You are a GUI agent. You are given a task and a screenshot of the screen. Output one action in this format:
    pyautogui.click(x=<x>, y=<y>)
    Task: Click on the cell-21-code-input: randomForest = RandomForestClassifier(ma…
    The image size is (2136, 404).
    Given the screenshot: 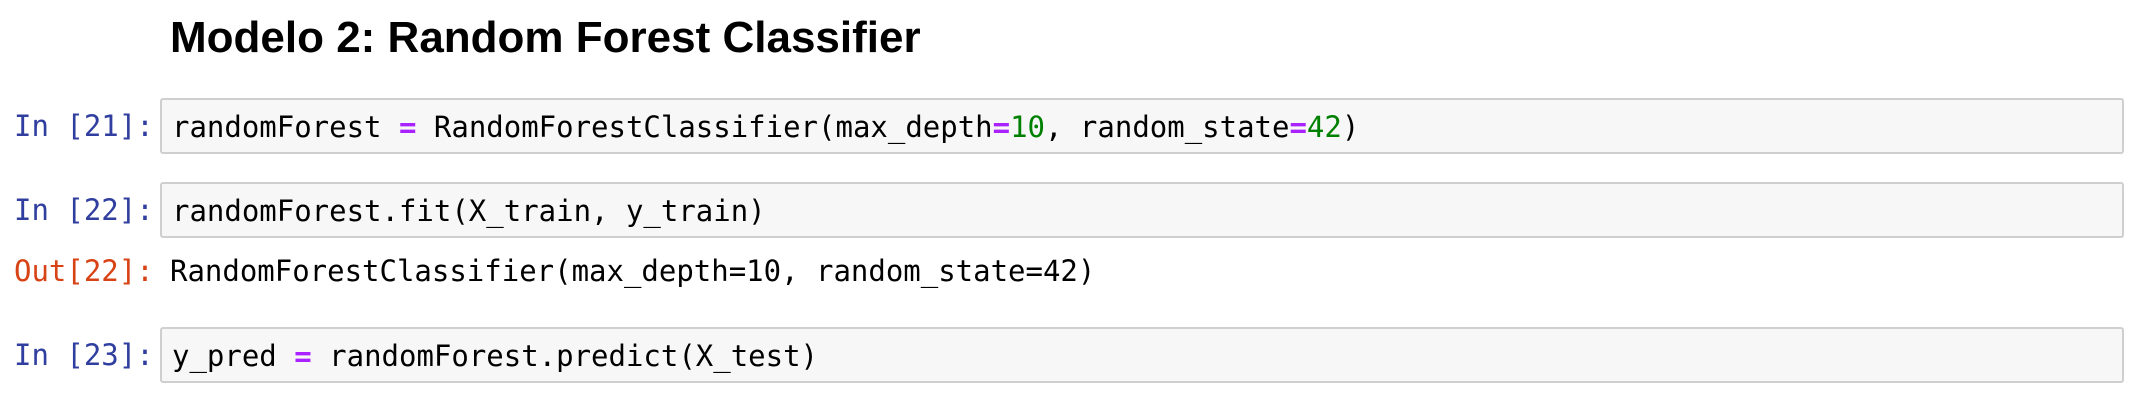 What is the action you would take?
    pyautogui.click(x=1142, y=126)
    